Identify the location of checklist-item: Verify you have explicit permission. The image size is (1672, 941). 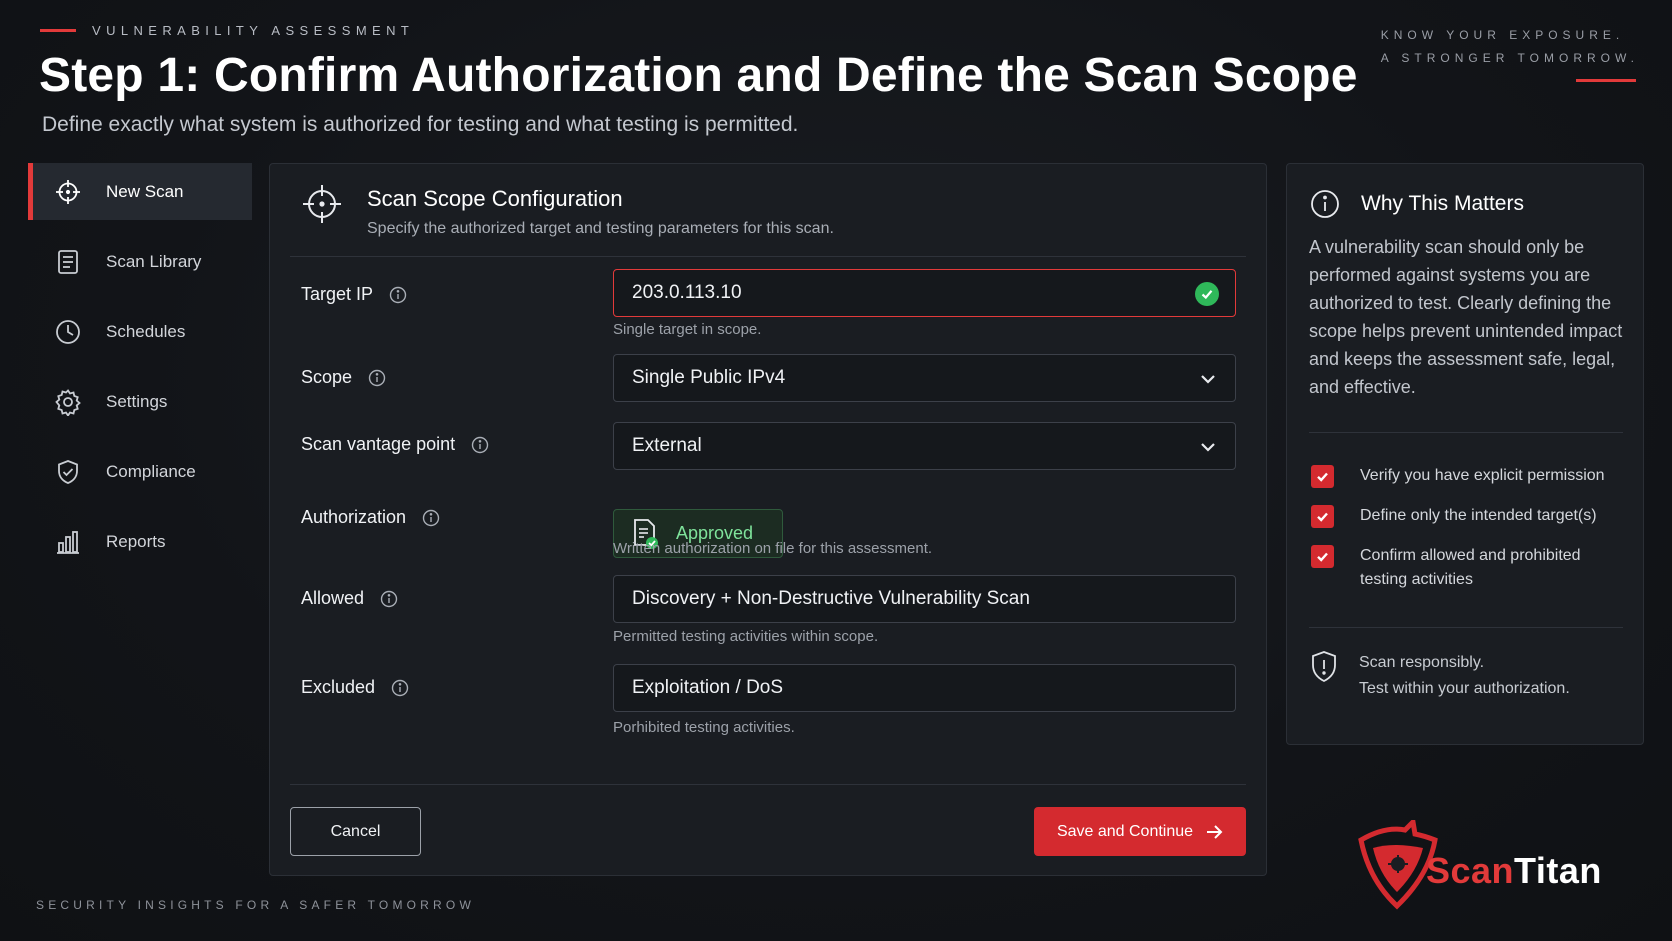
(1470, 476).